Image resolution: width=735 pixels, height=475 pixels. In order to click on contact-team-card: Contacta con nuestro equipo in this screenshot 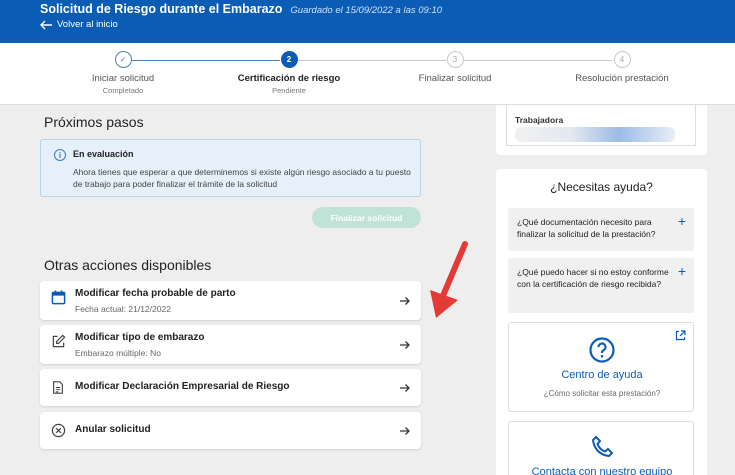, I will do `click(601, 448)`.